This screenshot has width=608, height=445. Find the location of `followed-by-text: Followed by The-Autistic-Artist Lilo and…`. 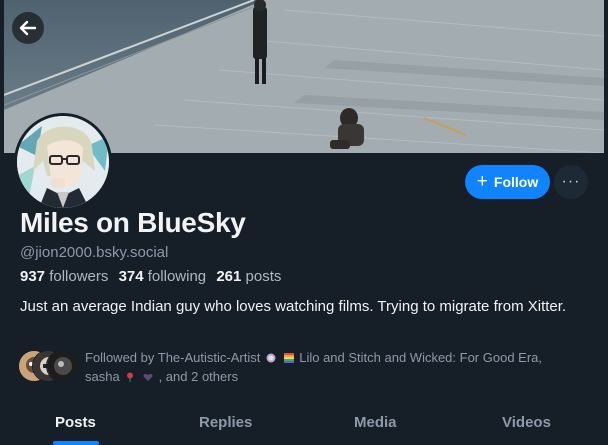

followed-by-text: Followed by The-Autistic-Artist Lilo and… is located at coordinates (345, 367).